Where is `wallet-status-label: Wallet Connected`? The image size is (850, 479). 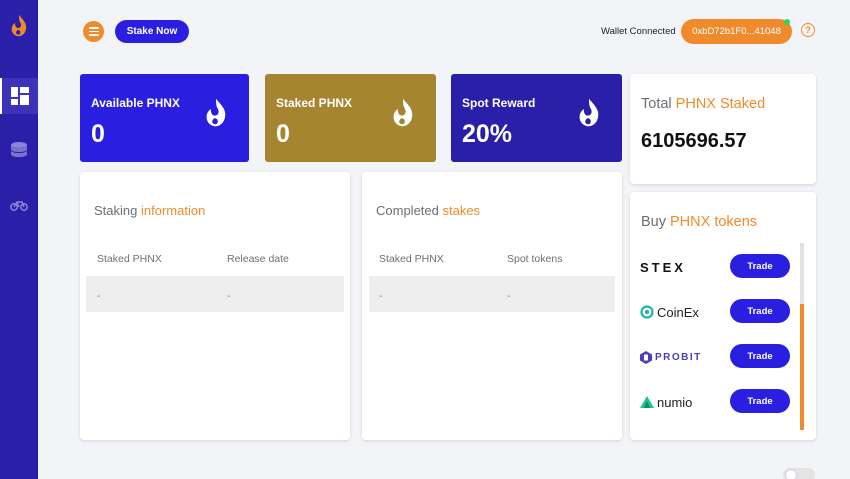 wallet-status-label: Wallet Connected is located at coordinates (638, 31).